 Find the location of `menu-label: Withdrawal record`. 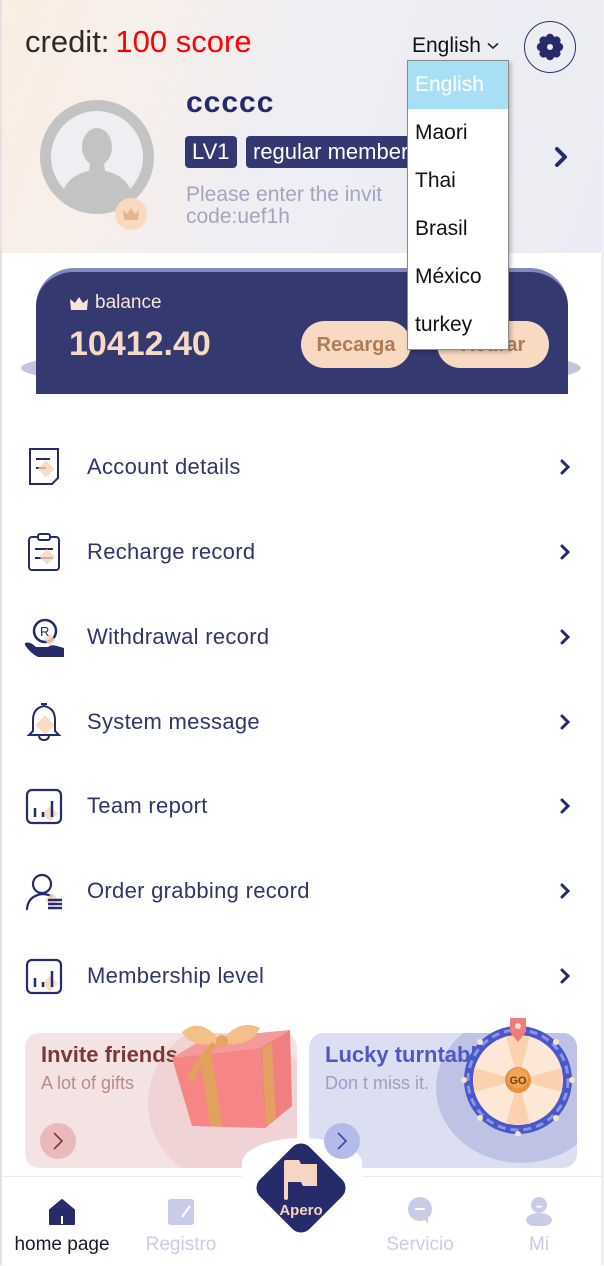

menu-label: Withdrawal record is located at coordinates (178, 636).